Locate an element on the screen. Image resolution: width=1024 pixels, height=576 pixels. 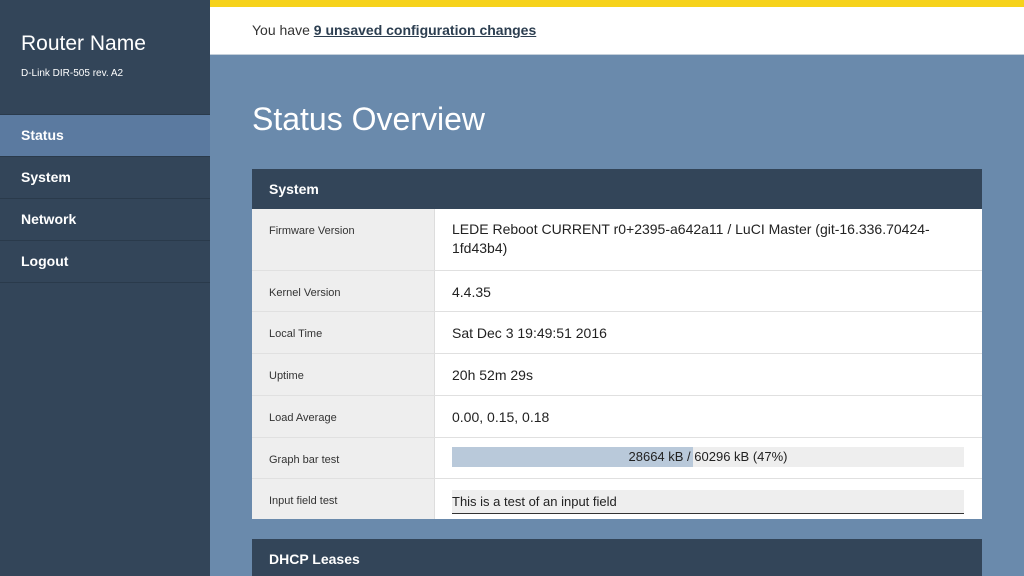
dhcp-leases-title: DHCP Leases is located at coordinates (617, 557).